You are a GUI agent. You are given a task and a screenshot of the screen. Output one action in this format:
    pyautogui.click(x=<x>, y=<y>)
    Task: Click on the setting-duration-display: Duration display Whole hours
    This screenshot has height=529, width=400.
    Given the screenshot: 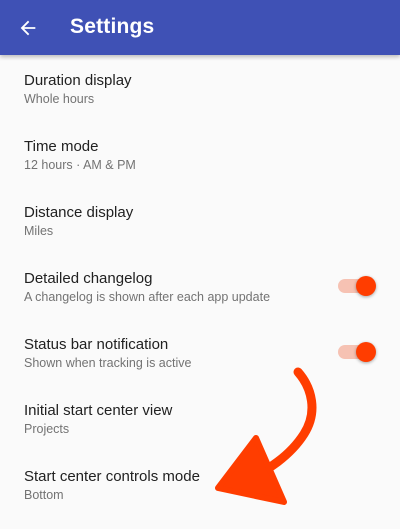 What is the action you would take?
    pyautogui.click(x=200, y=88)
    